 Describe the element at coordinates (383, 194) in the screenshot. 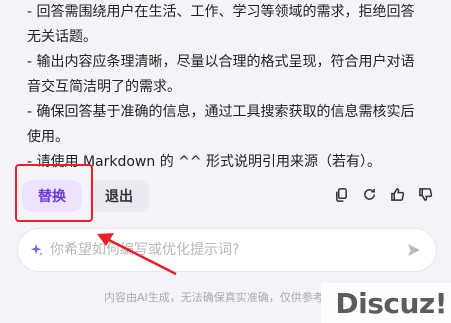

I see `feedback-tools` at that location.